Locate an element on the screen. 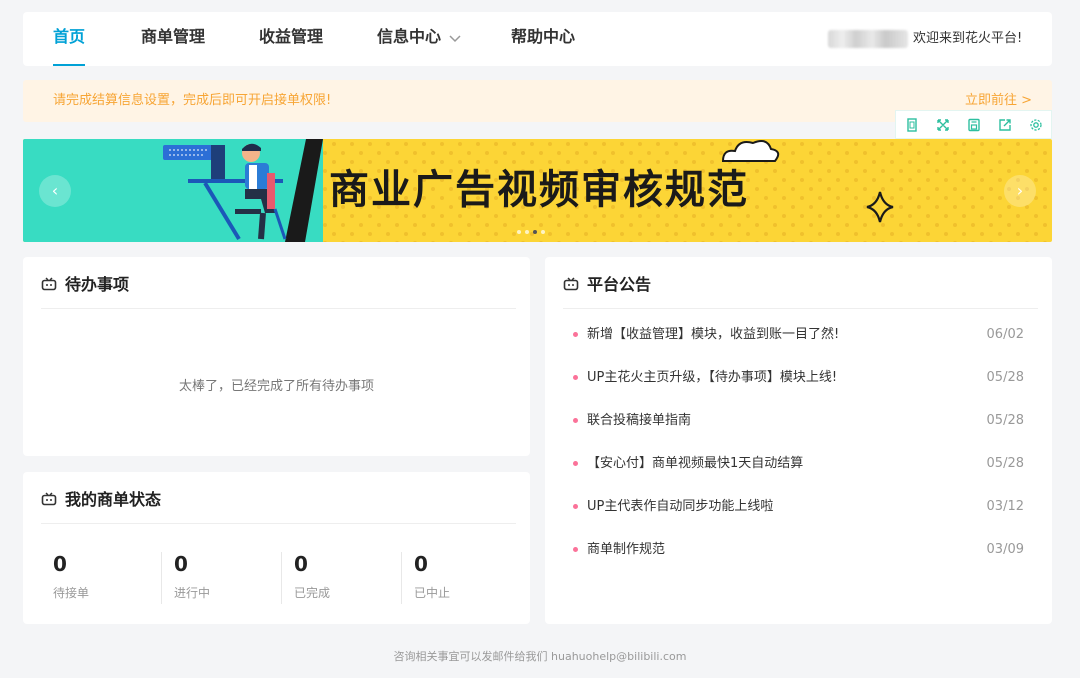 Image resolution: width=1080 pixels, height=678 pixels. username-blurred is located at coordinates (868, 39).